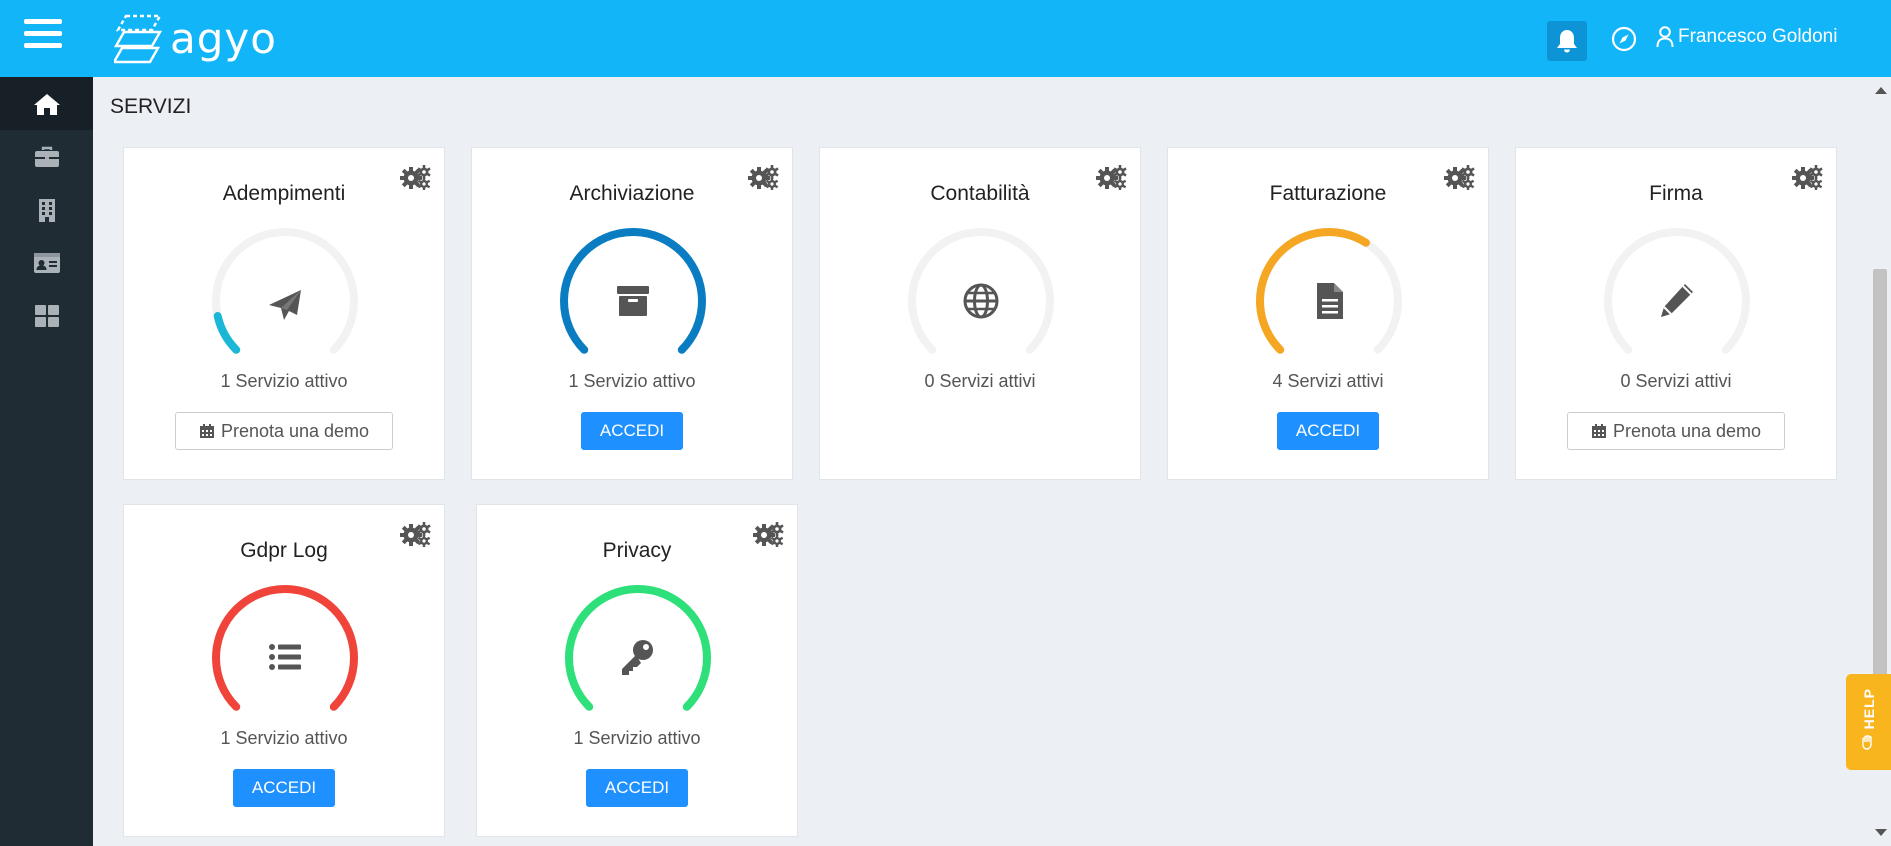 This screenshot has width=1891, height=846. Describe the element at coordinates (223, 38) in the screenshot. I see `logo-text: agyo` at that location.